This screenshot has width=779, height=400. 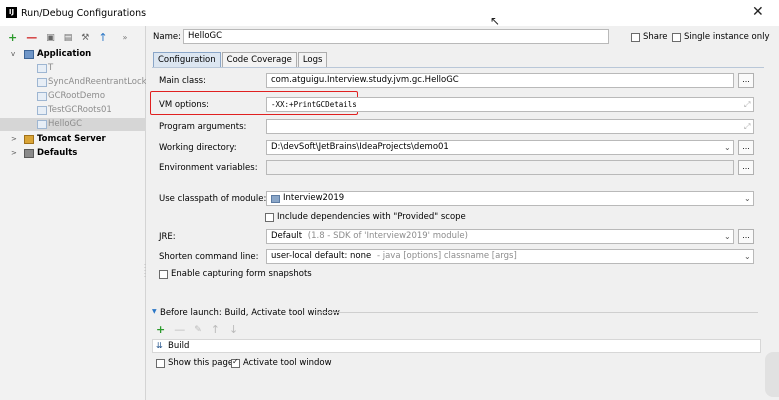 I want to click on working-directory-label: Working directory:, so click(x=198, y=148).